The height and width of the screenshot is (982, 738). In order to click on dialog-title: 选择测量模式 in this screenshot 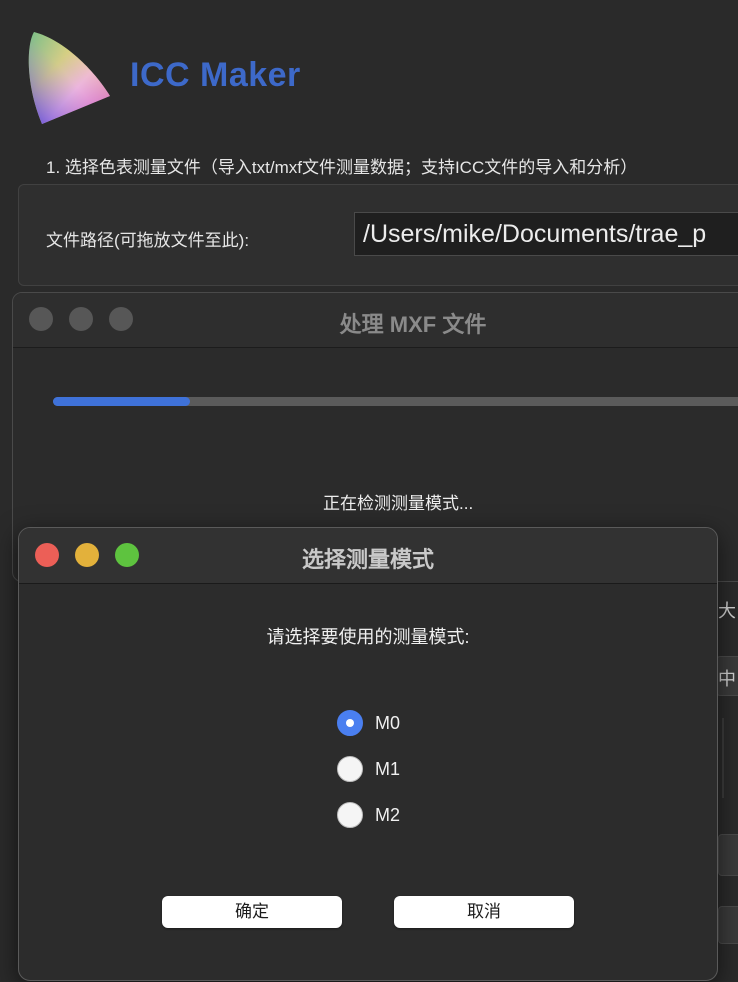, I will do `click(367, 559)`.